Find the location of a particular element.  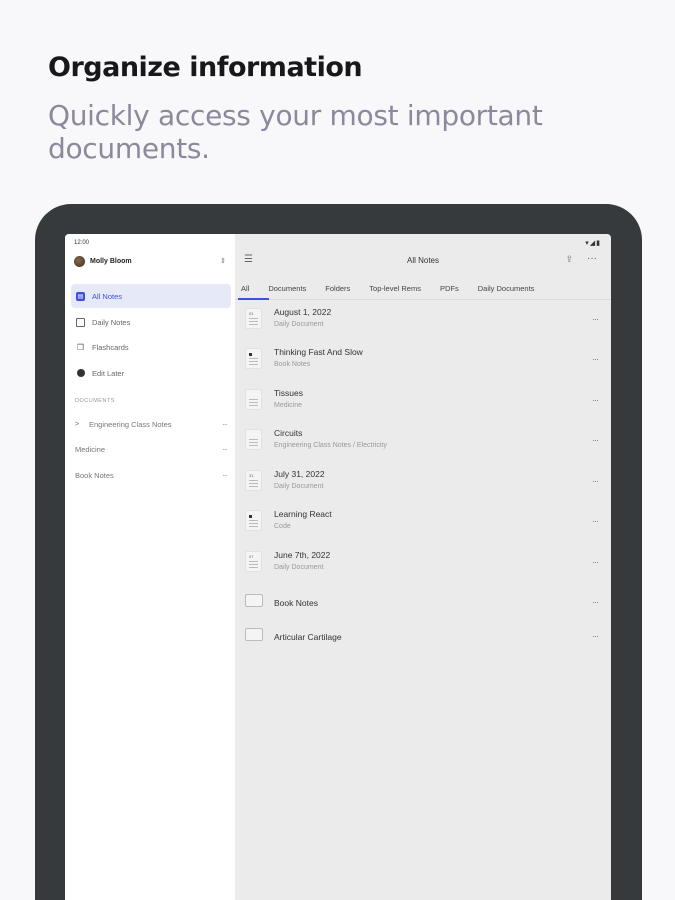

documents-section-label: DOCUMENTS is located at coordinates (95, 401).